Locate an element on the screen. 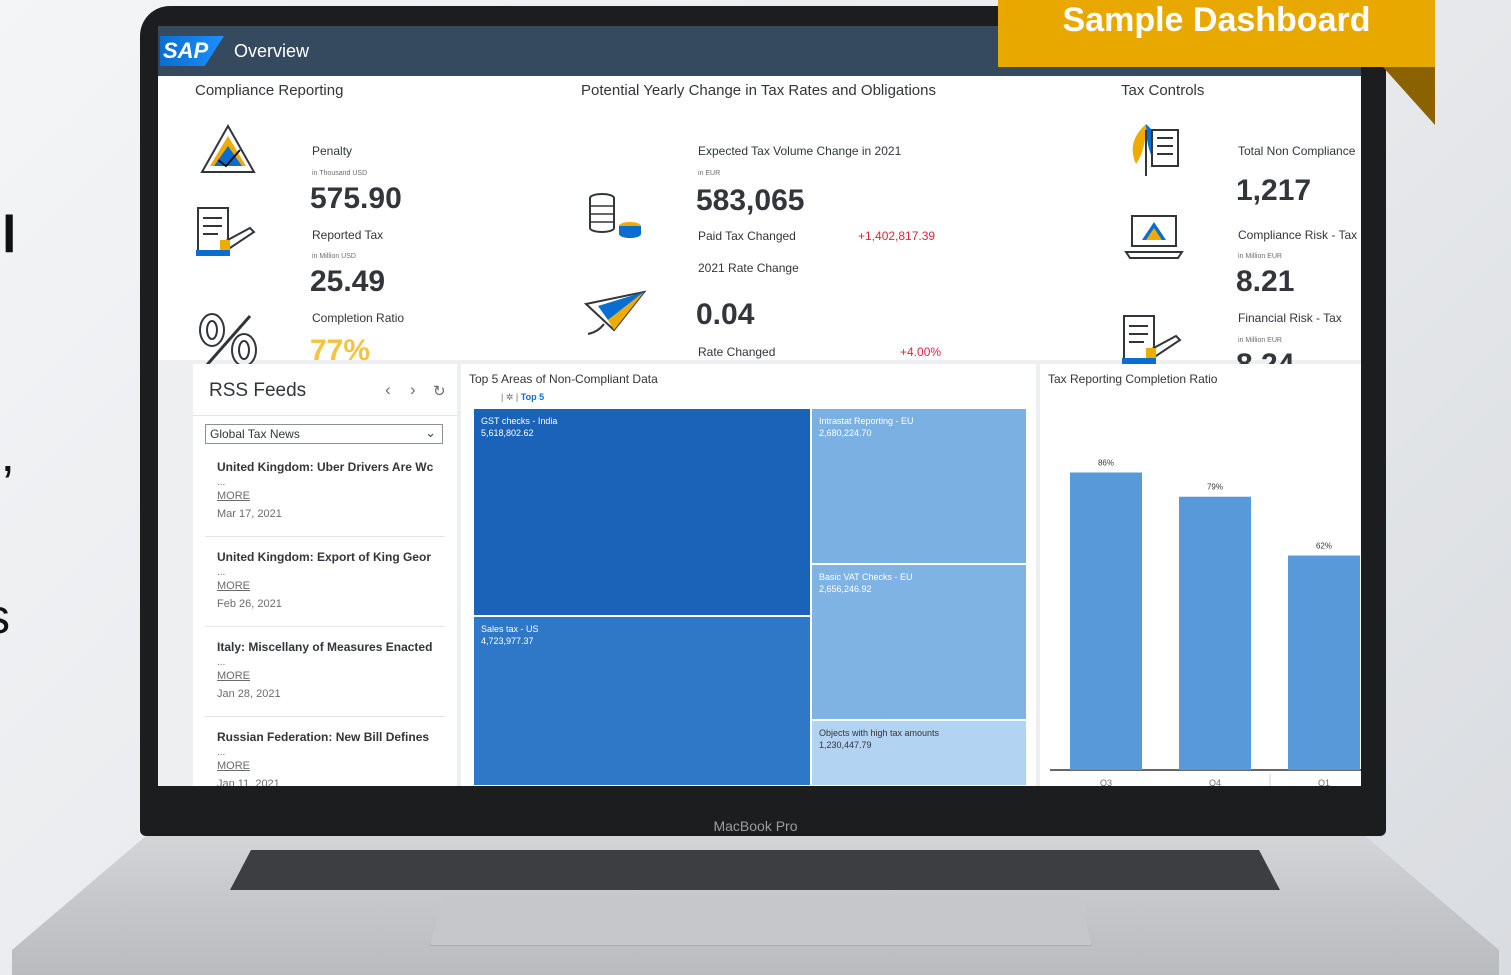 This screenshot has width=1511, height=975. penalty-value: 575.90 is located at coordinates (356, 199).